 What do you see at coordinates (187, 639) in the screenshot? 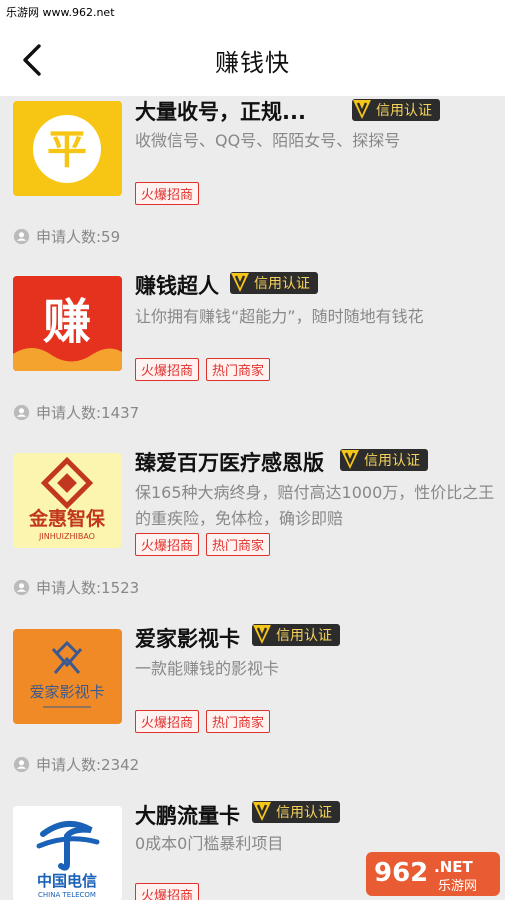
I see `item-title: 爱家影视卡` at bounding box center [187, 639].